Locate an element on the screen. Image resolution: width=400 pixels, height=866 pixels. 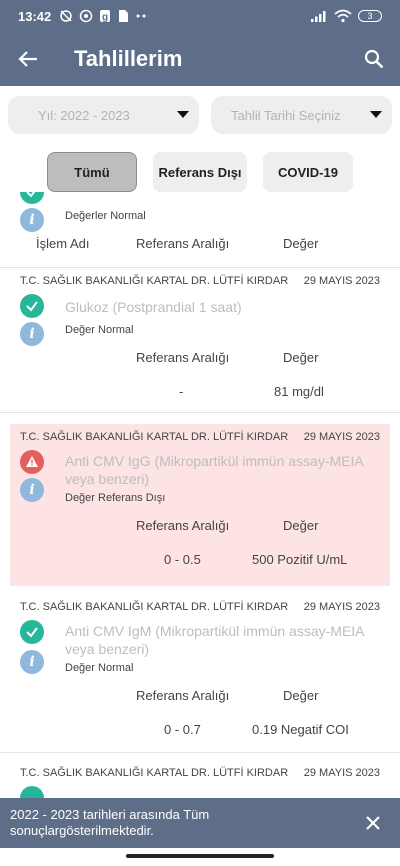
year-dropdown-value: Yıl: 2022 - 2023 is located at coordinates (84, 115).